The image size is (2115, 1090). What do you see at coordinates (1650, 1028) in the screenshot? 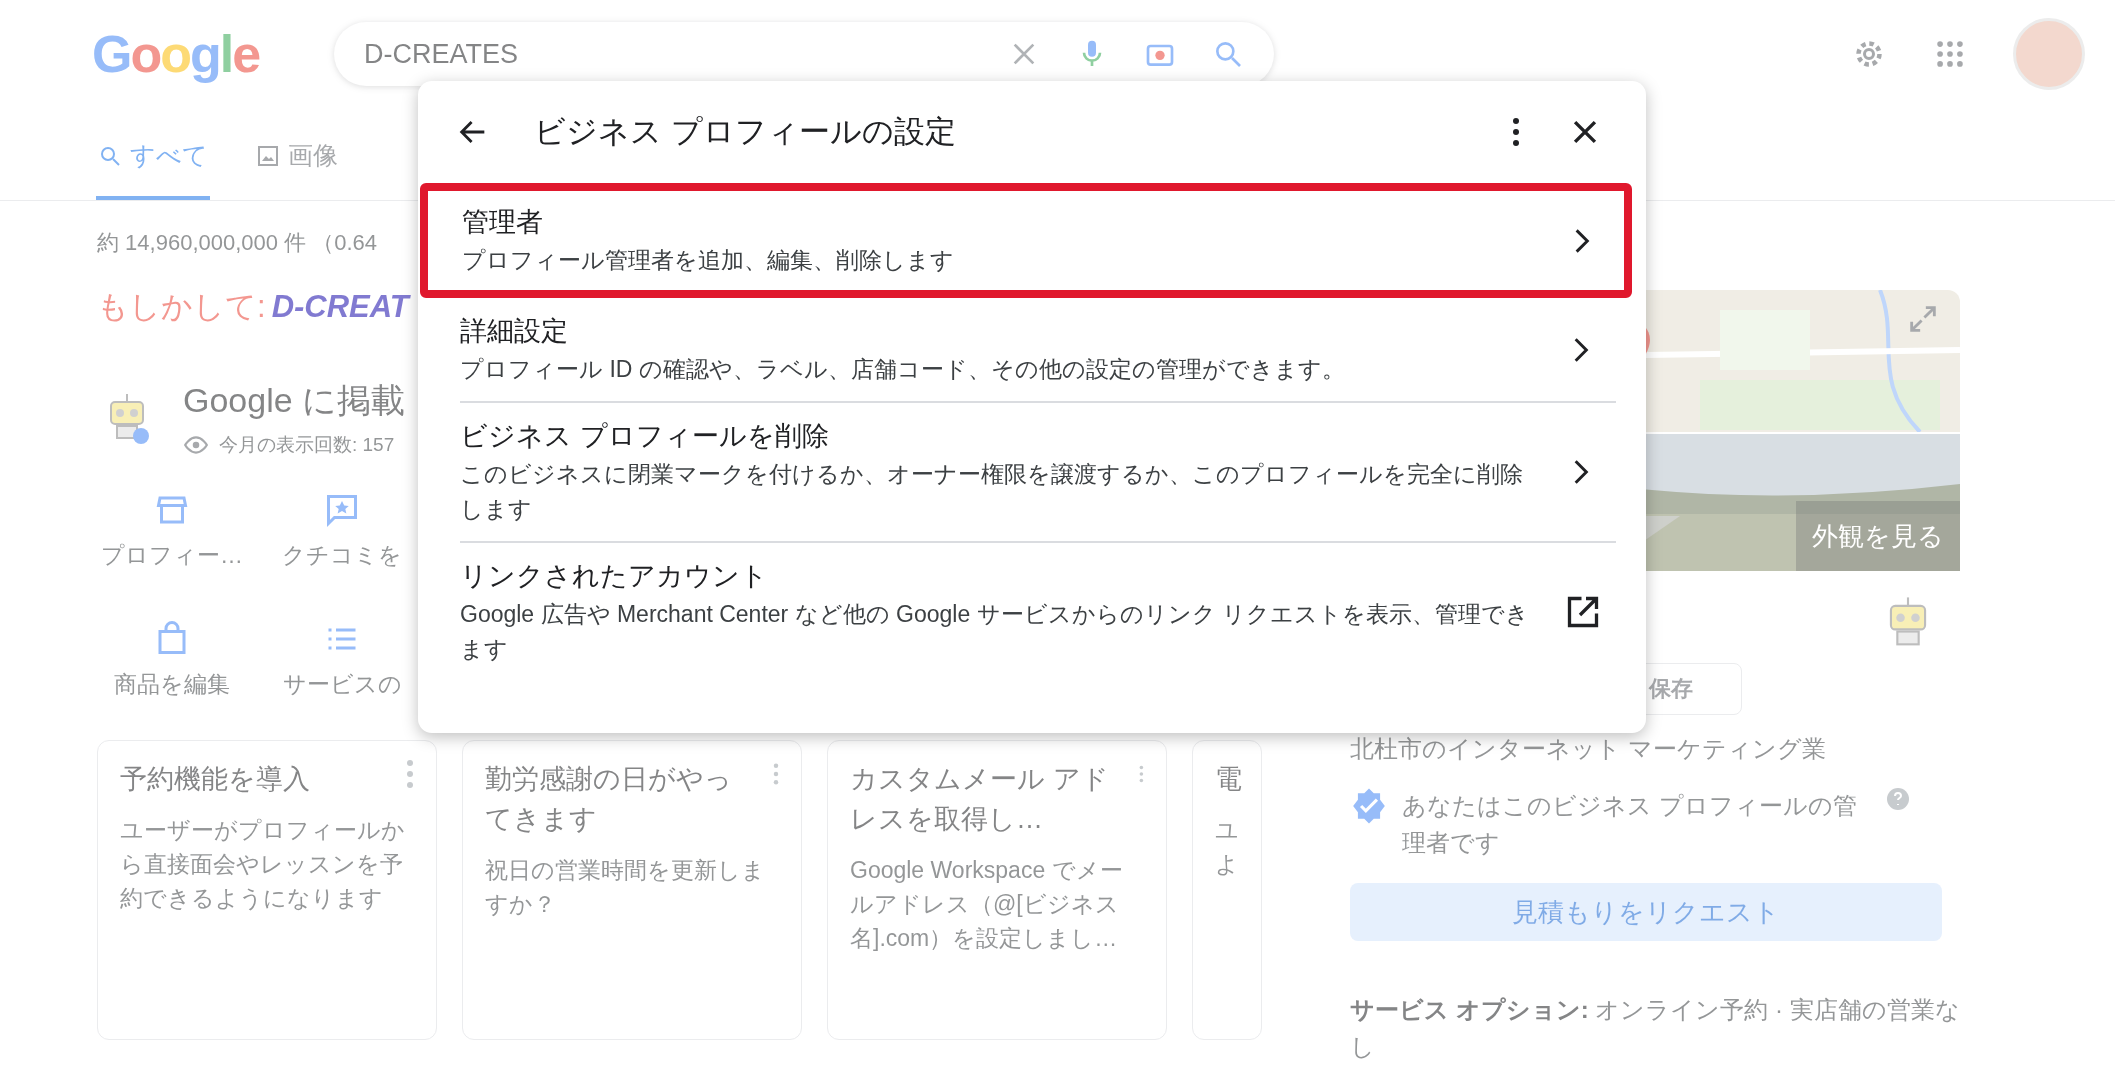
I see `service-options: サービス オプション: オンライン予約 · 実店舗の営業なし` at bounding box center [1650, 1028].